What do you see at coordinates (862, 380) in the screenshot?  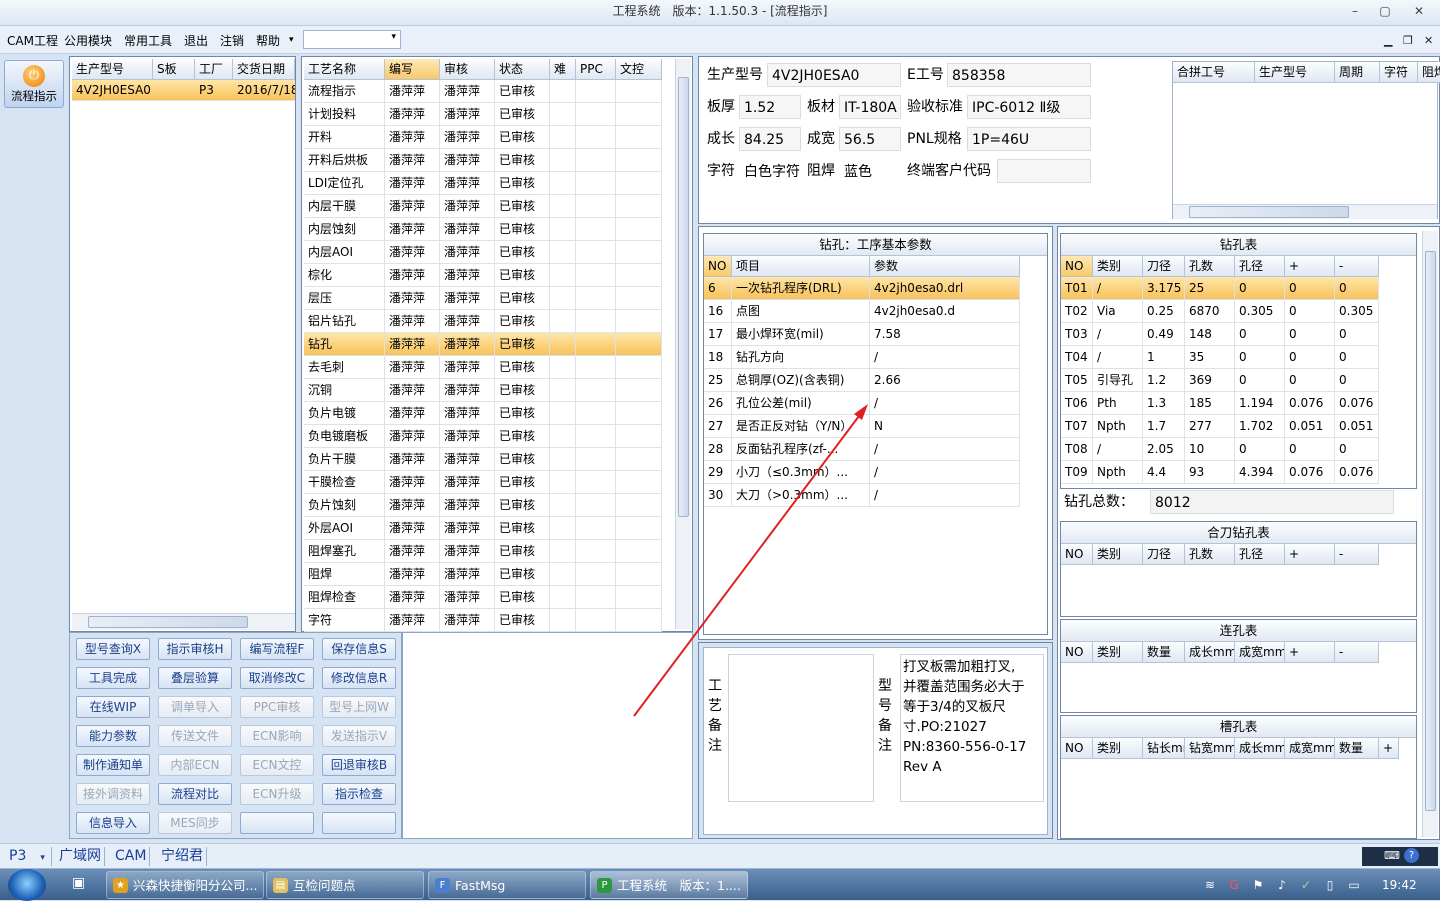 I see `table-row: 25 总铜厚(OZ)(含表铜) 2.66` at bounding box center [862, 380].